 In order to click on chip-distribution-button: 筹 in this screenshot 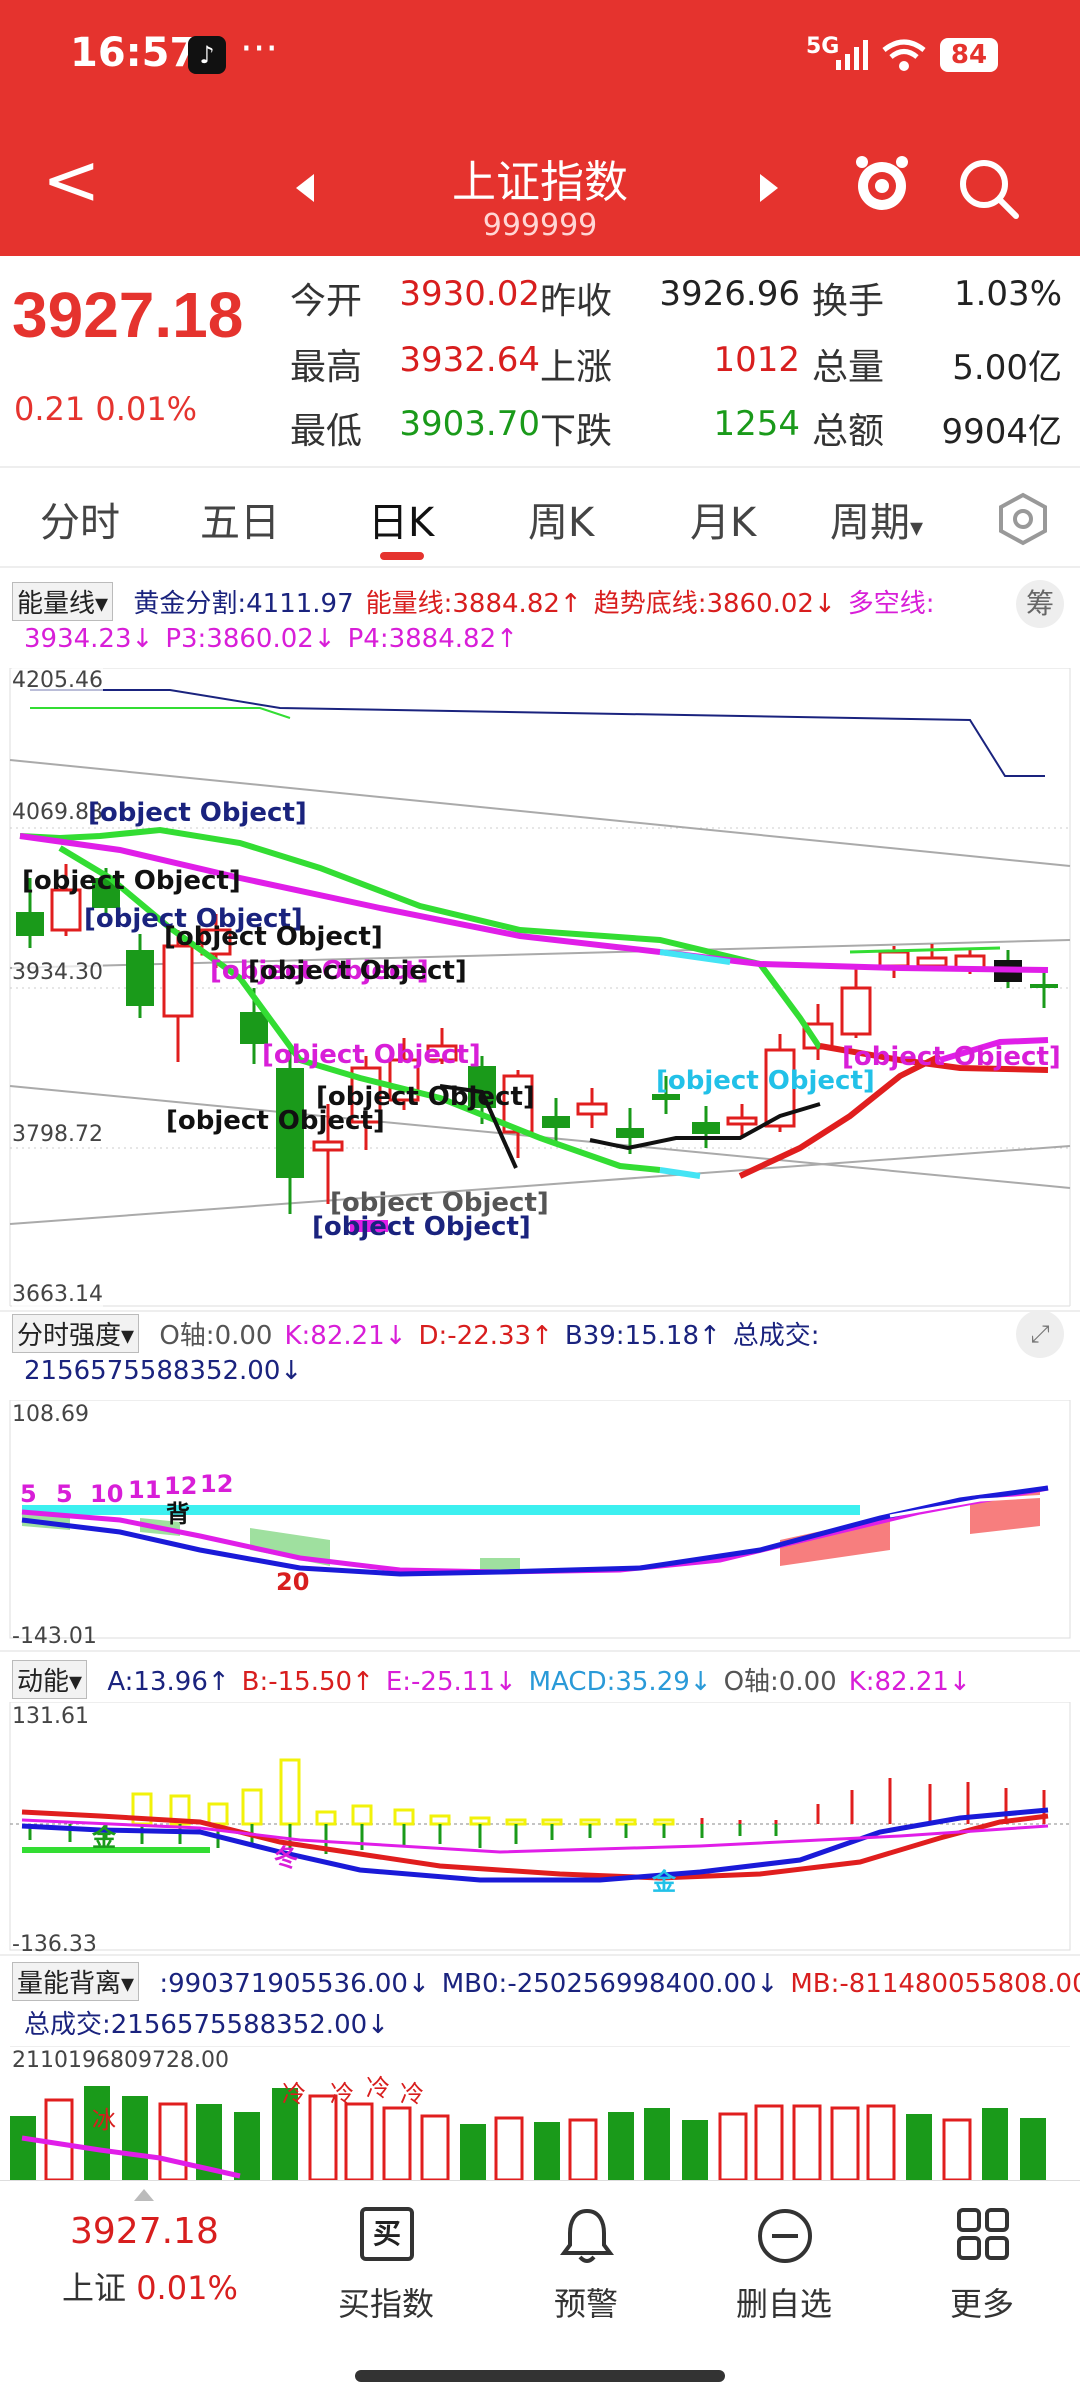, I will do `click(1040, 604)`.